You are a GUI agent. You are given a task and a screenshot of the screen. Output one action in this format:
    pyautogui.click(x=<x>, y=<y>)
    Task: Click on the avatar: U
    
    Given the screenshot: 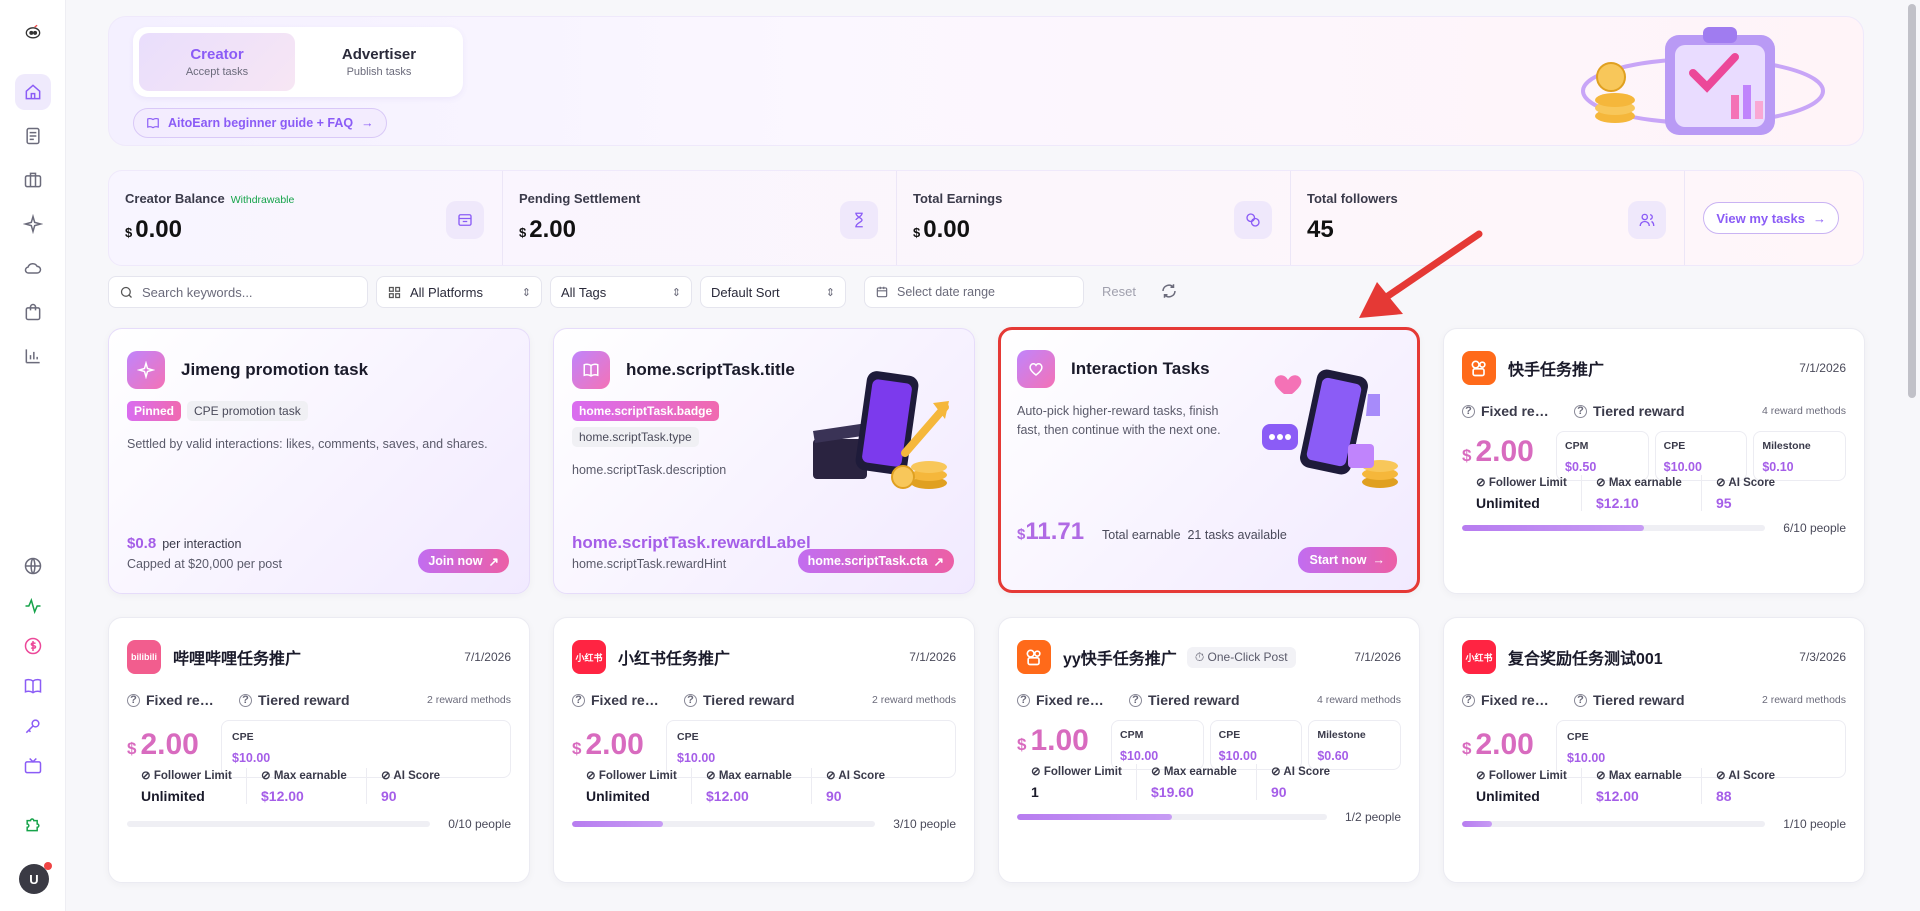 What is the action you would take?
    pyautogui.click(x=35, y=878)
    